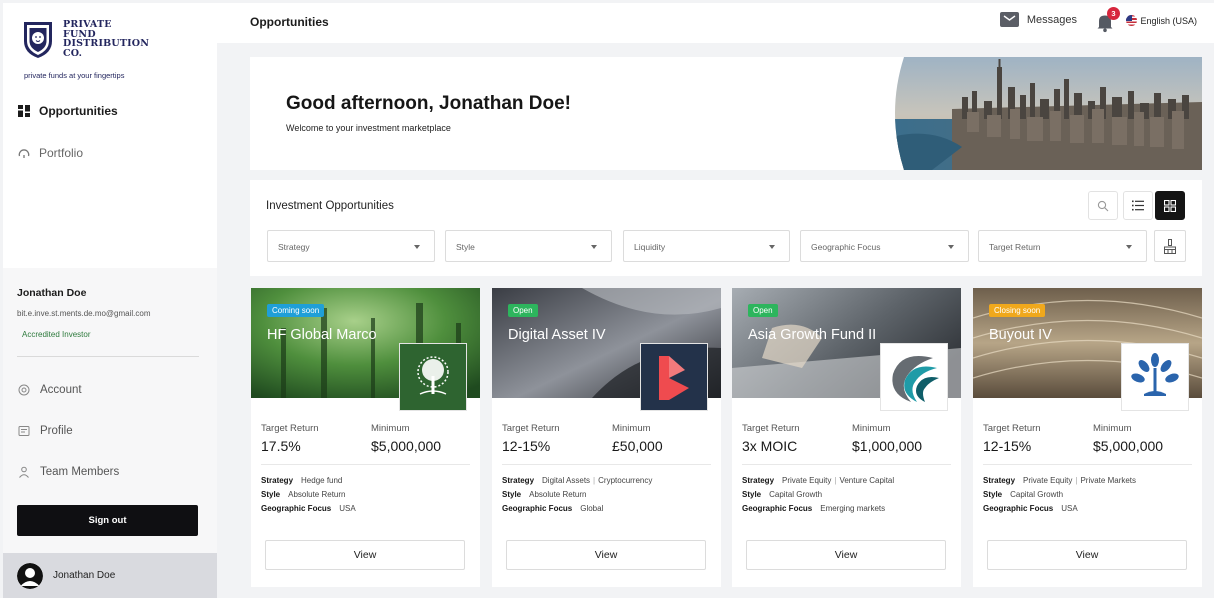 The height and width of the screenshot is (598, 1214). Describe the element at coordinates (770, 446) in the screenshot. I see `target-return-value: 3x MOIC` at that location.